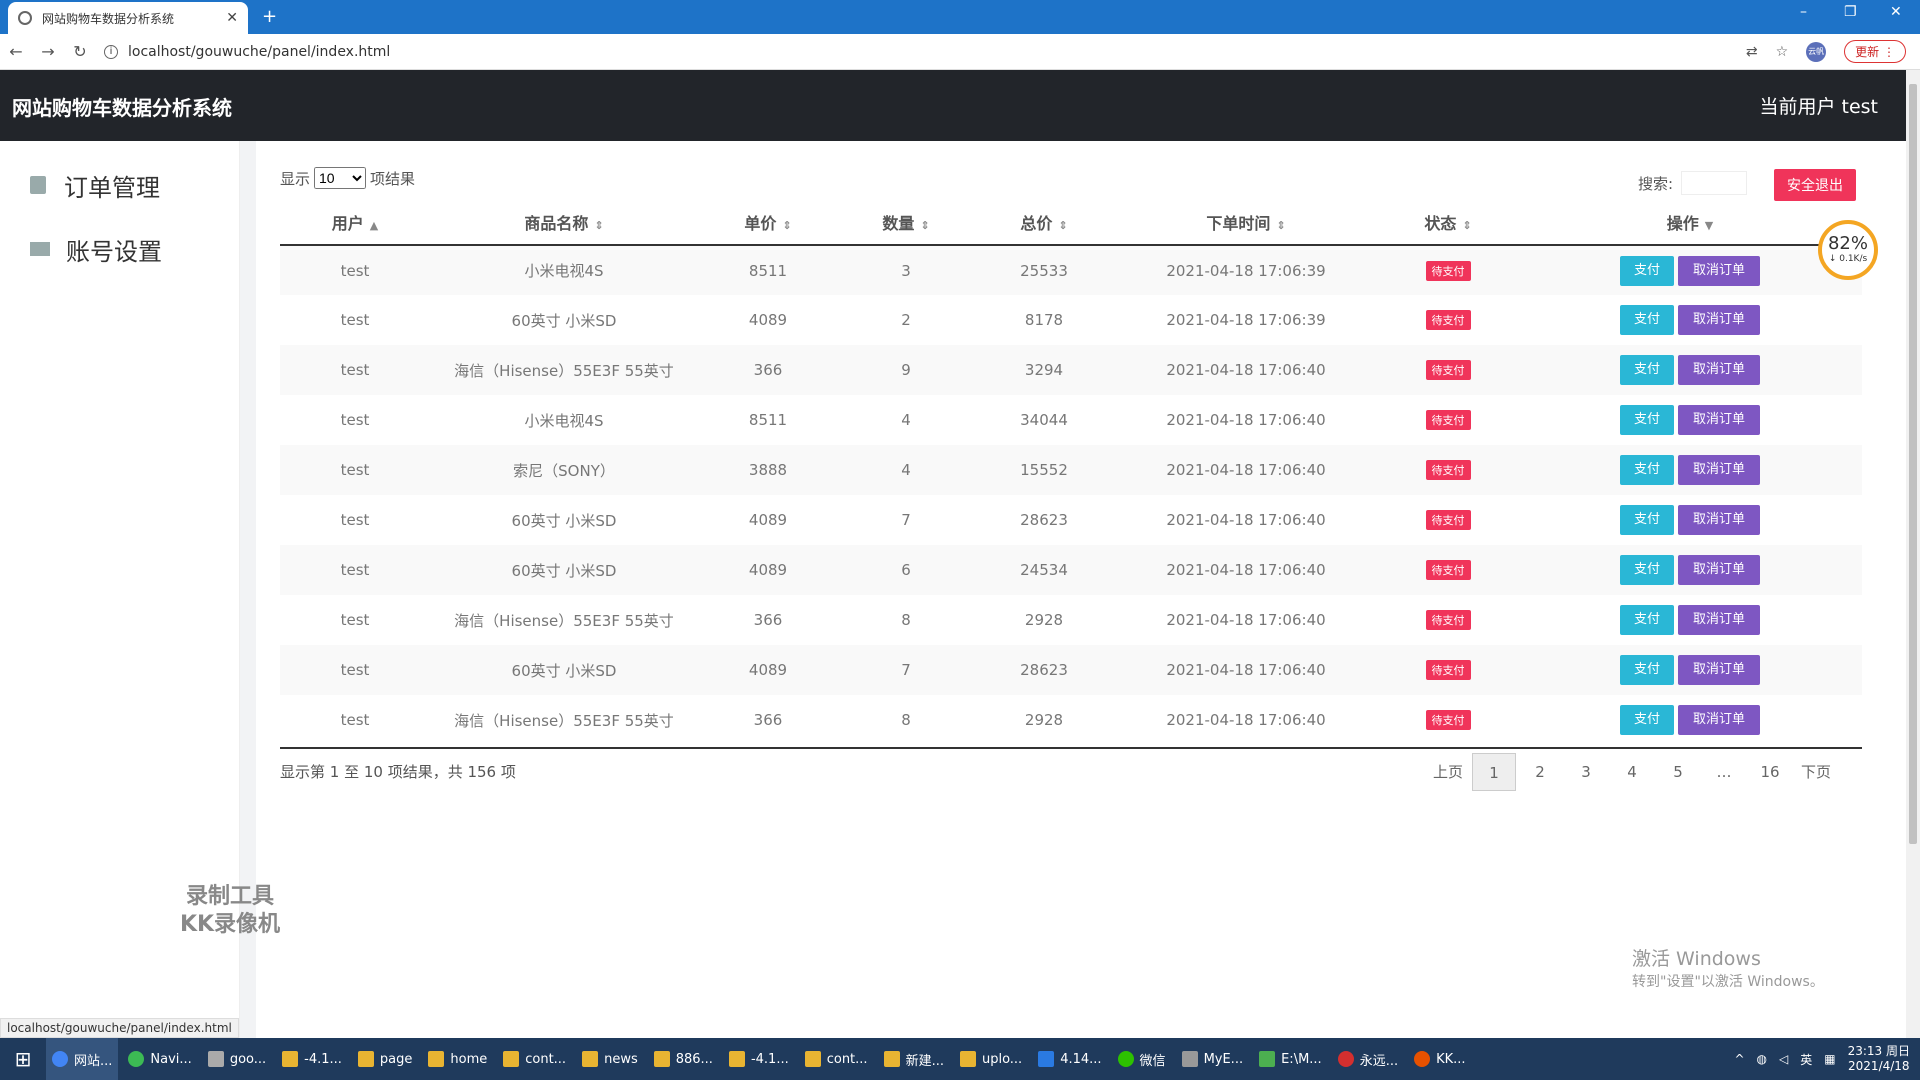 The height and width of the screenshot is (1080, 1920). I want to click on col-header-qty: 数量 ⇕, so click(906, 222).